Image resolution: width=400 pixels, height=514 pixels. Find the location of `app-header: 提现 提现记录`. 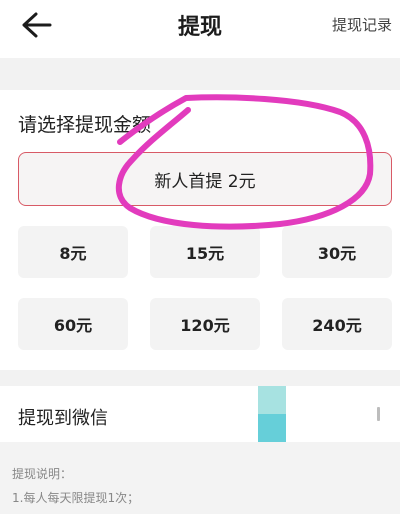

app-header: 提现 提现记录 is located at coordinates (200, 29).